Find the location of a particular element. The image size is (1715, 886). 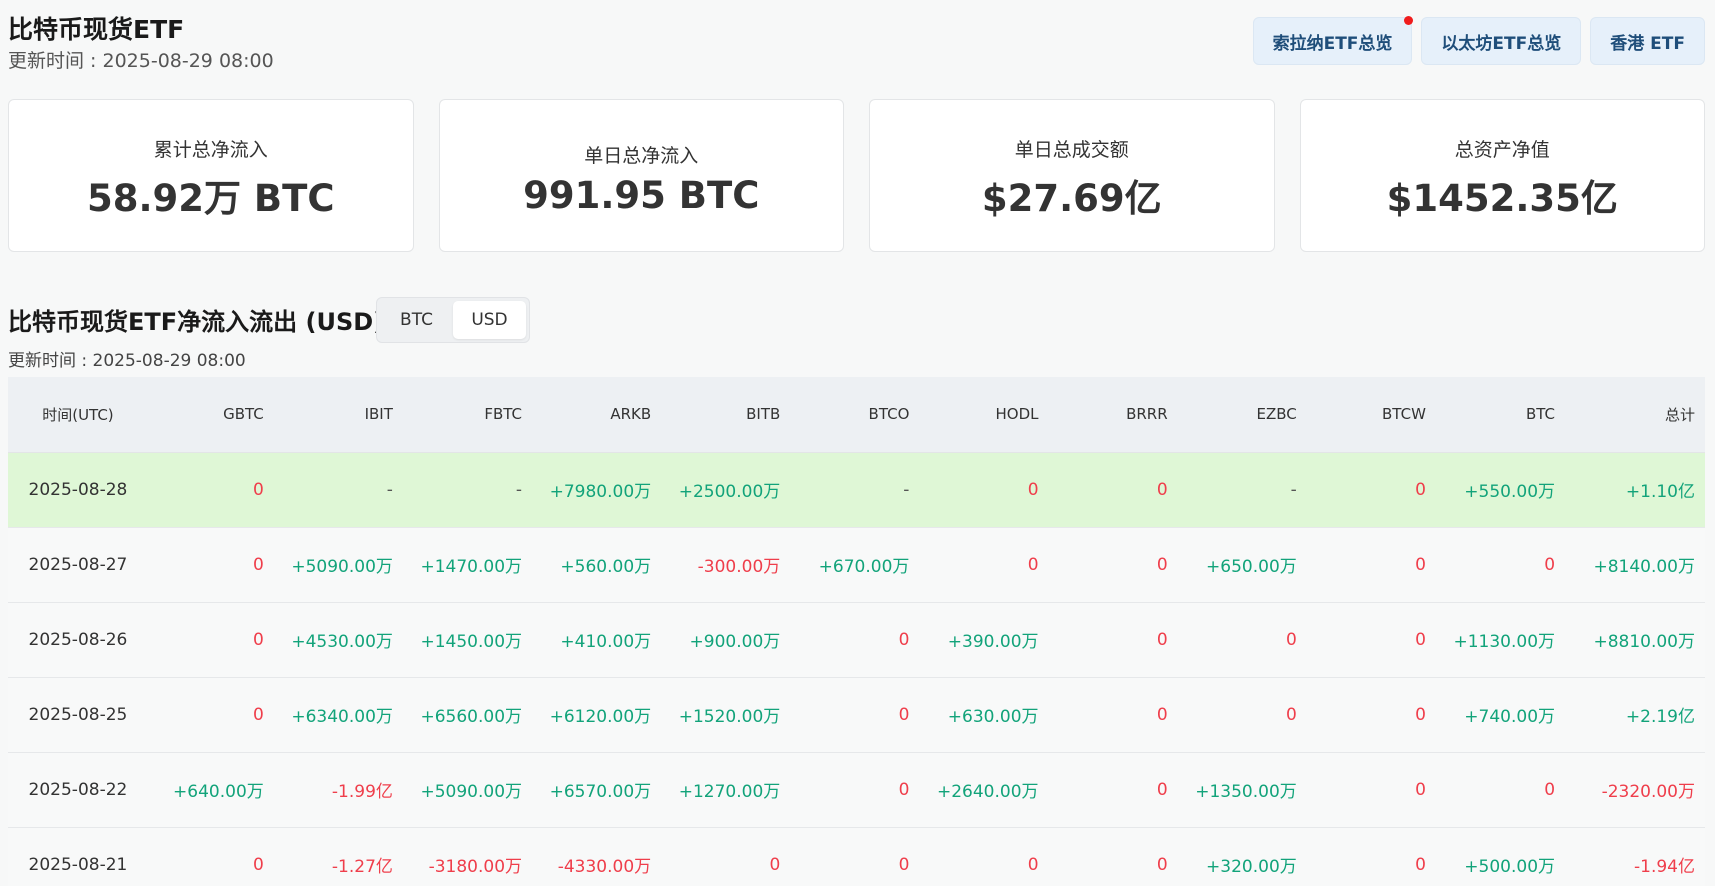

flow-cell: +7980.00万 is located at coordinates (597, 490).